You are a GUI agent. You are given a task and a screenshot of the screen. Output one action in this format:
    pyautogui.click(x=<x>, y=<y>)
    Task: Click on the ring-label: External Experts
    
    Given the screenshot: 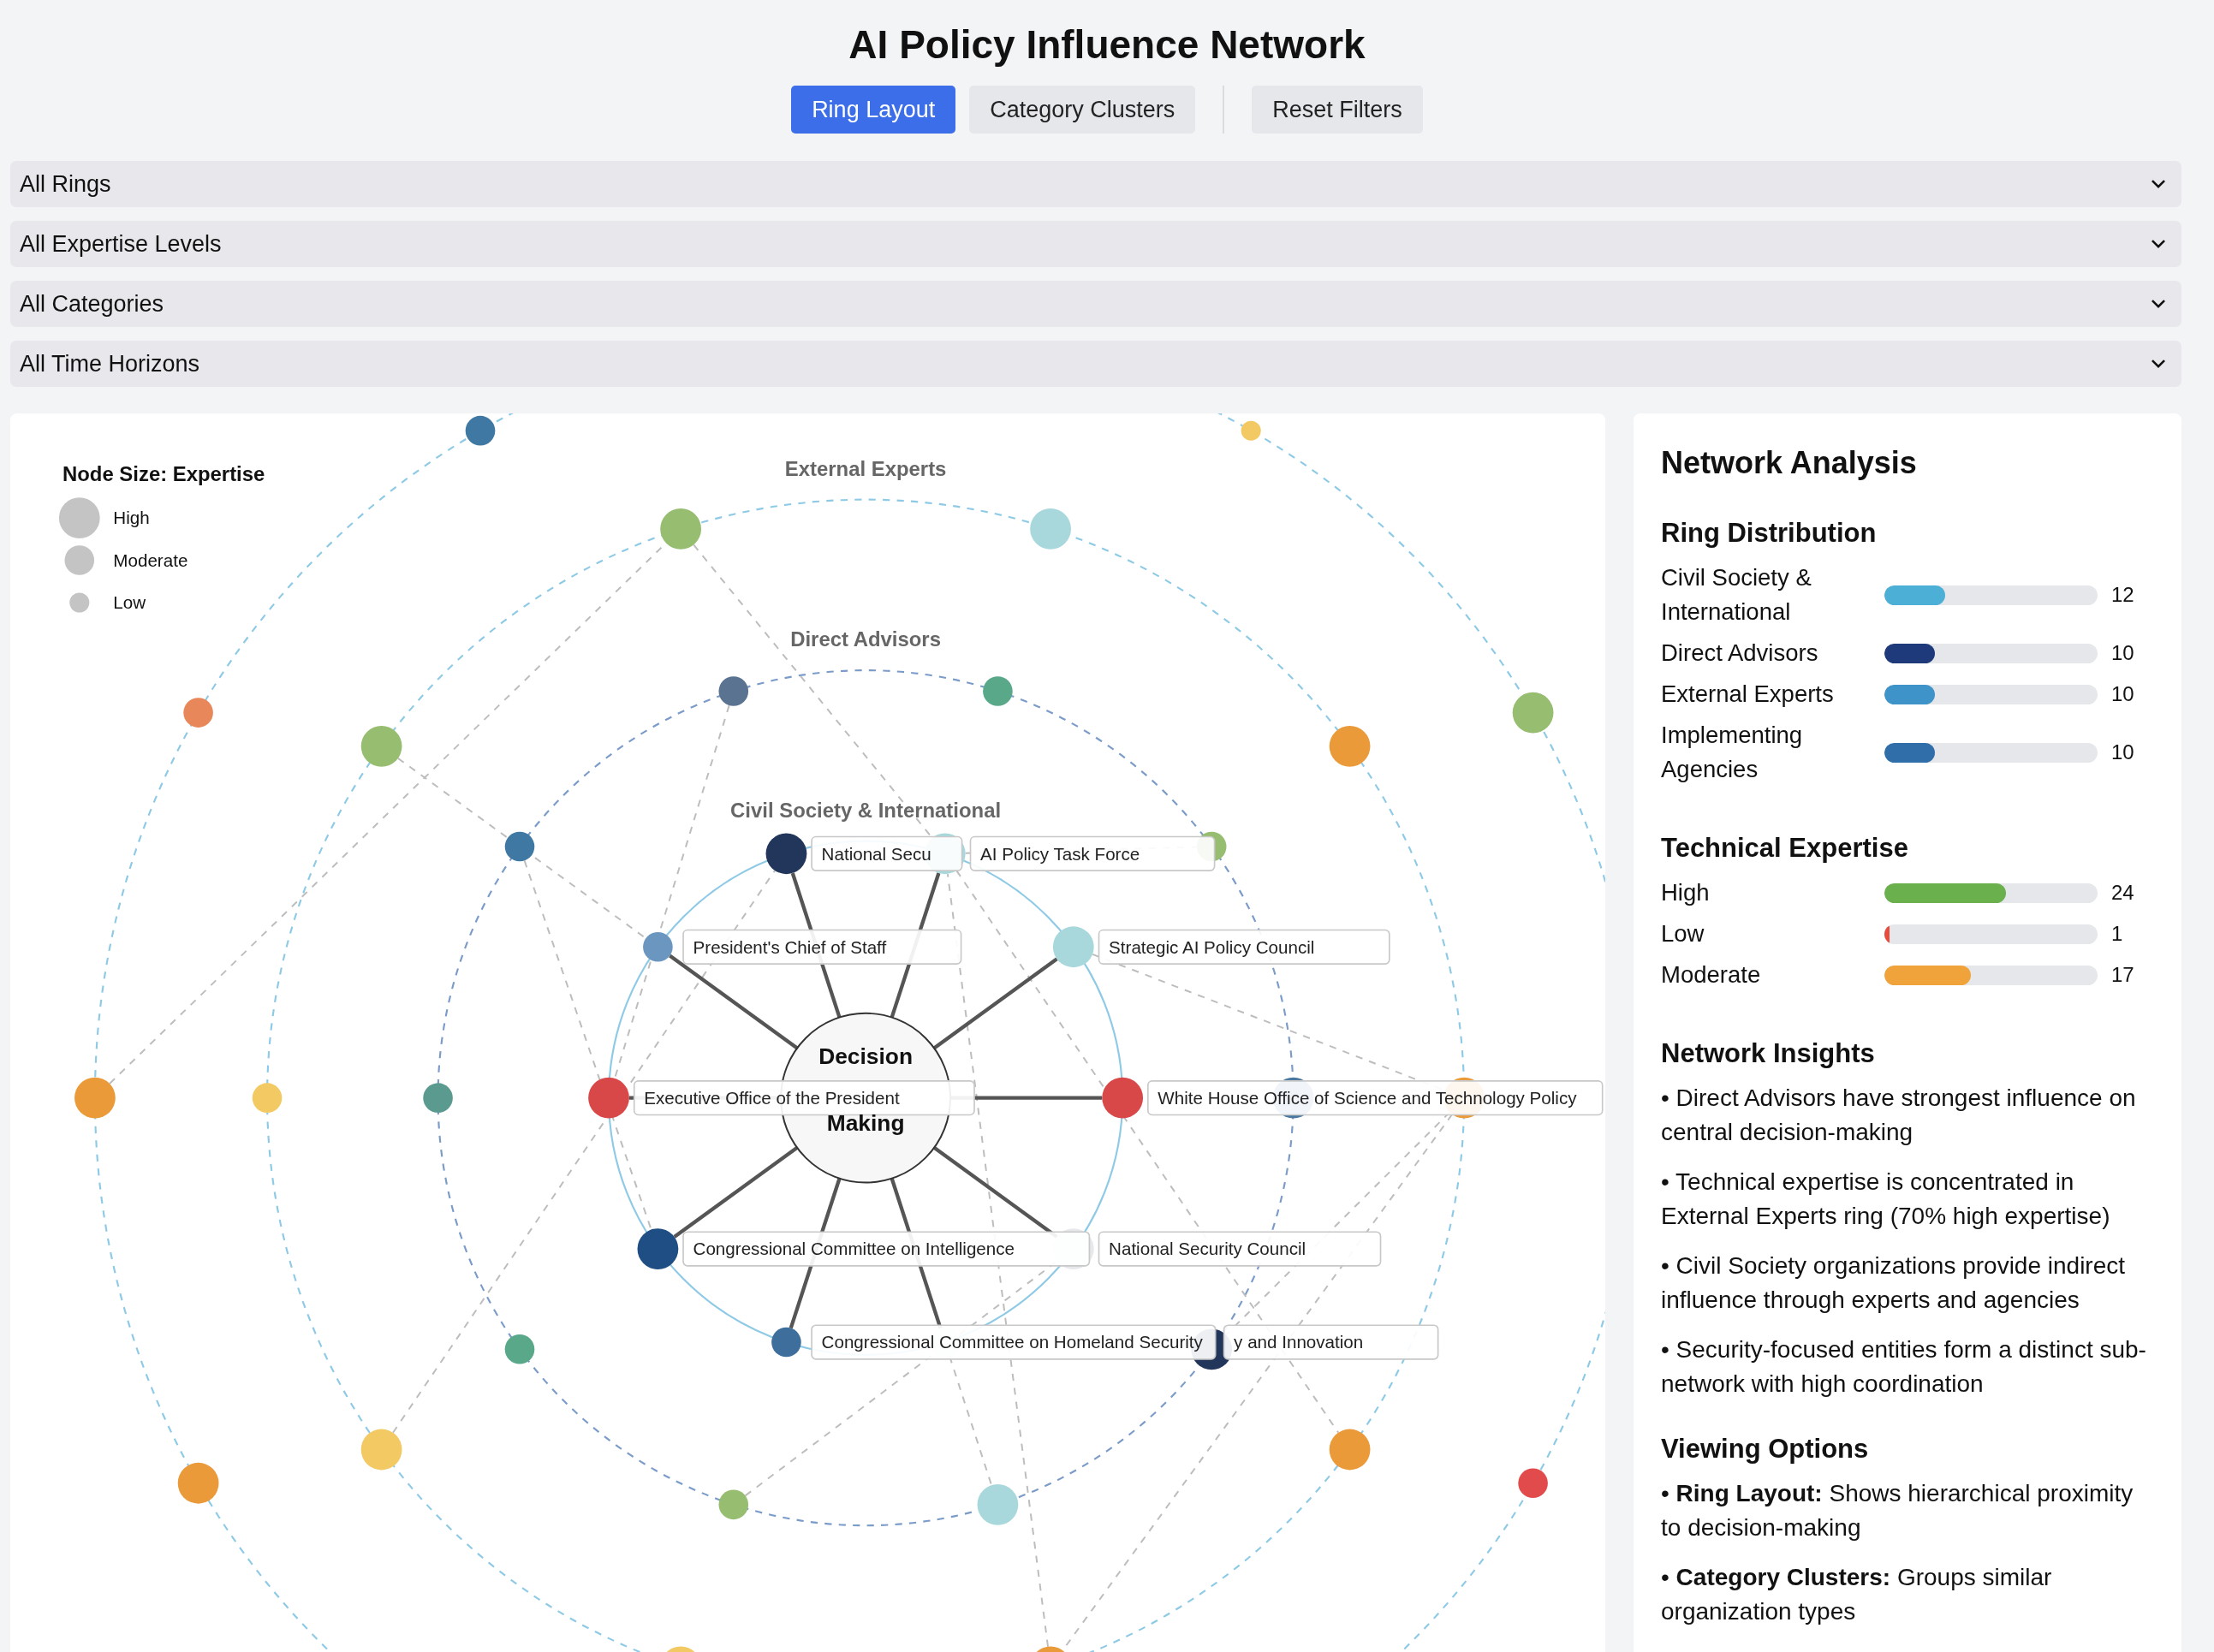 What is the action you would take?
    pyautogui.click(x=866, y=468)
    